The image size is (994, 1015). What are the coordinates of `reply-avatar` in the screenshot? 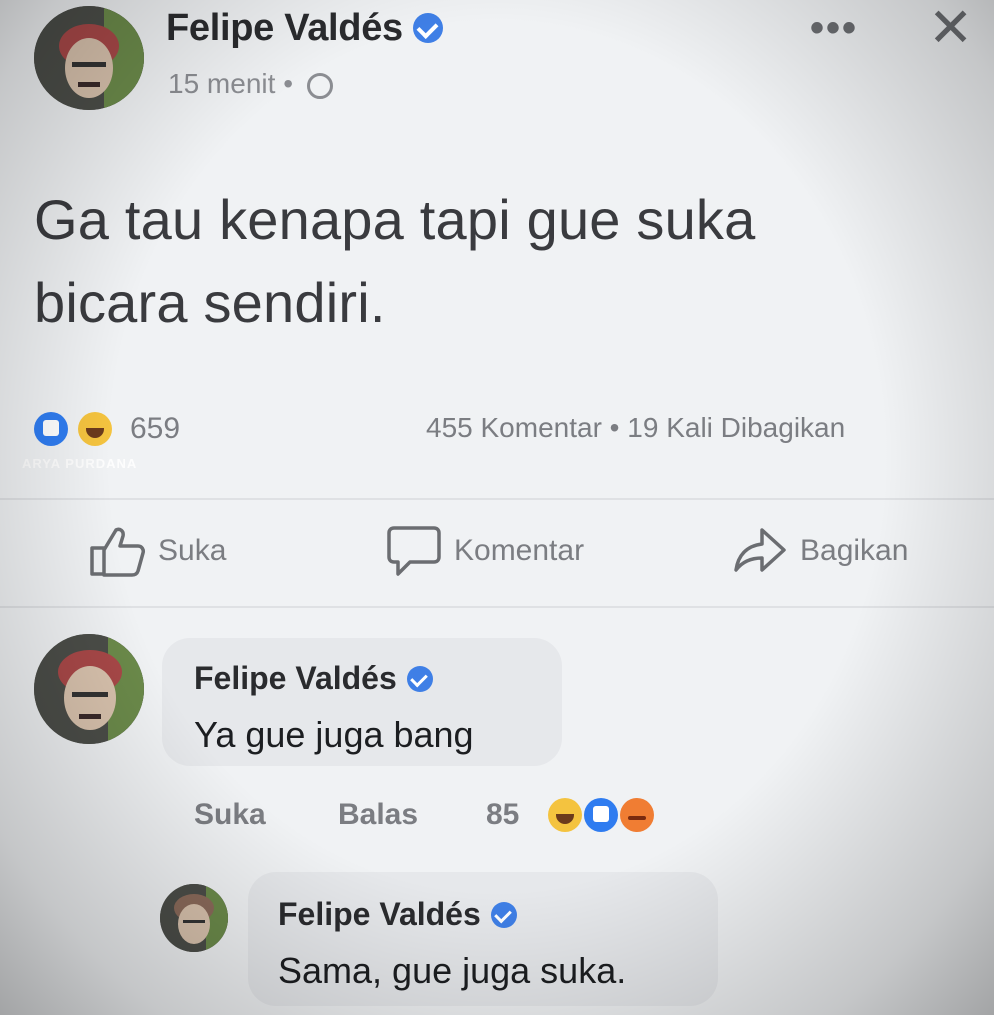 It's located at (194, 918).